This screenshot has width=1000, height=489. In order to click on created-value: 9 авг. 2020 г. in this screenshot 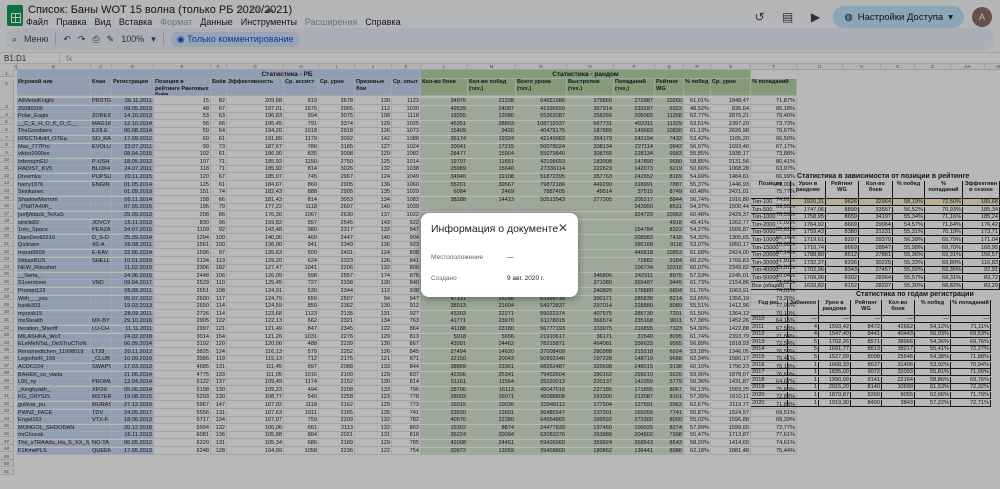, I will do `click(526, 278)`.